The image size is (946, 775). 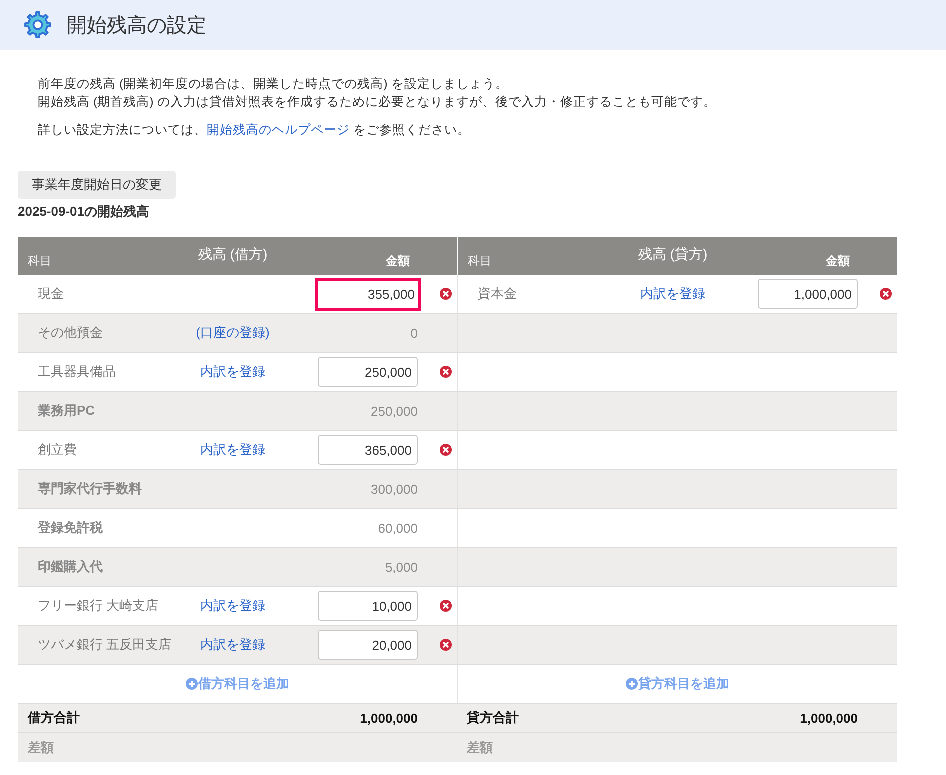 I want to click on amount-field: 250,000, so click(x=368, y=372).